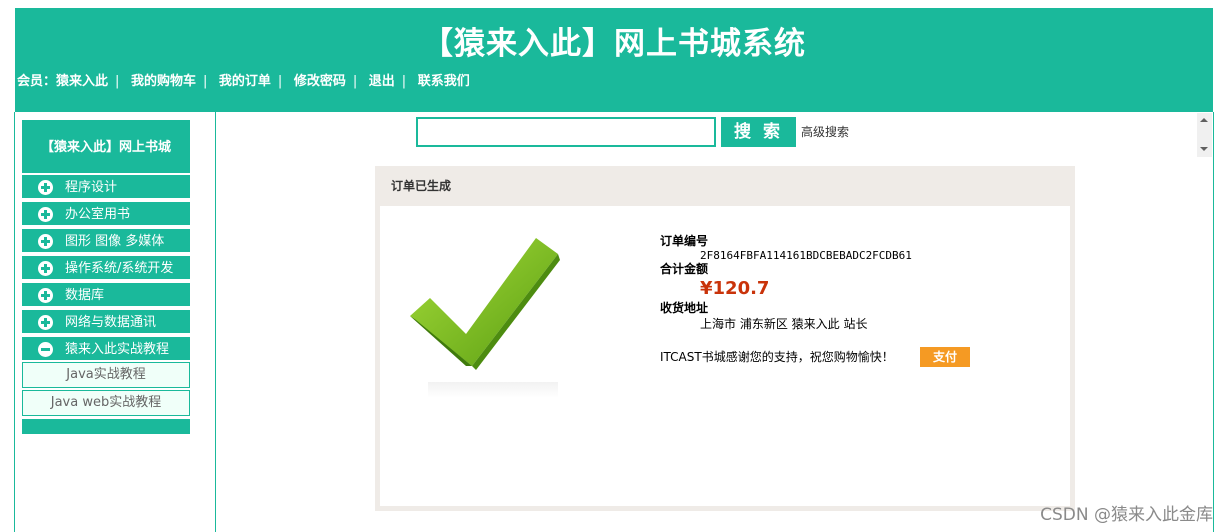 This screenshot has height=532, width=1227. Describe the element at coordinates (85, 295) in the screenshot. I see `category-label: 数据库` at that location.